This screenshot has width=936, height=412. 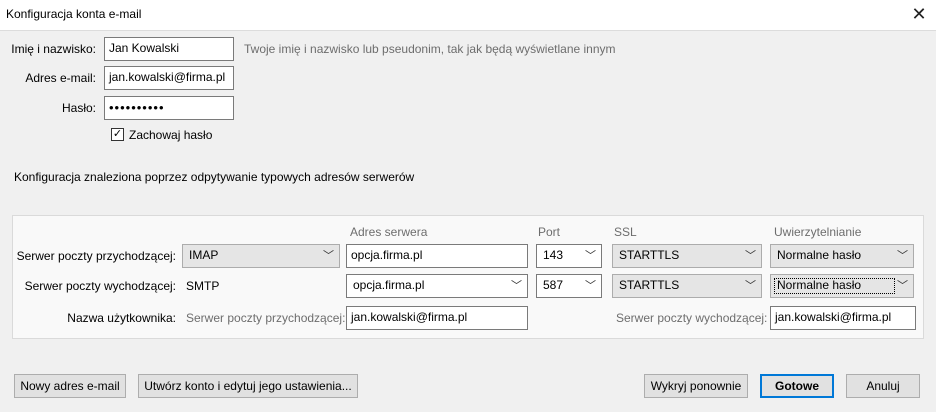 I want to click on incoming-port-select: 143 ﹀, so click(x=569, y=256).